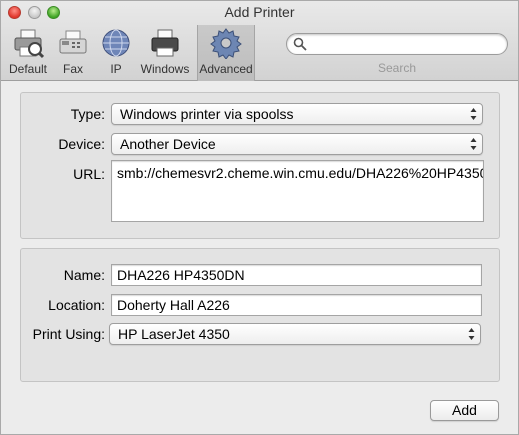 The image size is (519, 435). Describe the element at coordinates (295, 334) in the screenshot. I see `print-using-popup: HP LaserJet 4350` at that location.